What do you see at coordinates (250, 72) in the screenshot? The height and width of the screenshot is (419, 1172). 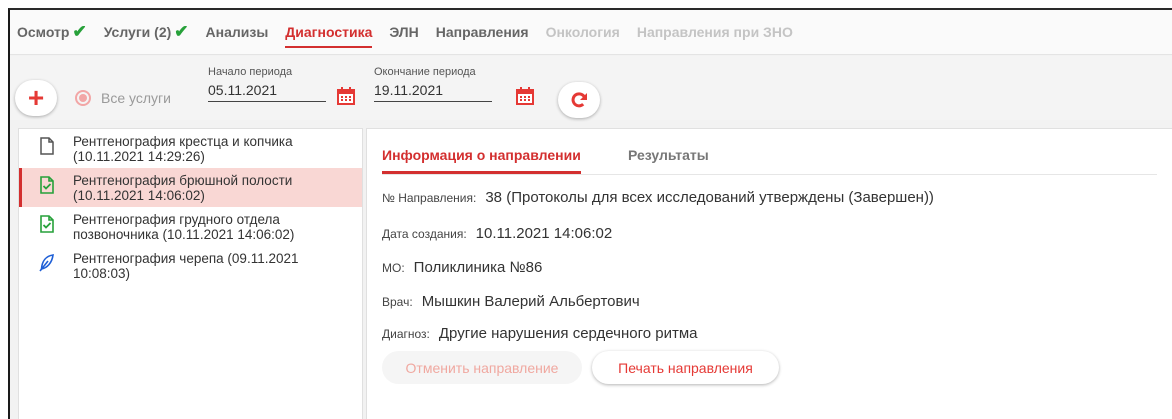 I see `period-start-label: Начало периода` at bounding box center [250, 72].